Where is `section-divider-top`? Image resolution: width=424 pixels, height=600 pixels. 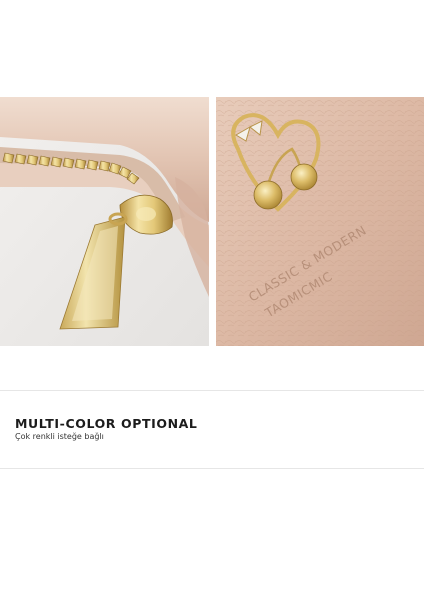
section-divider-top is located at coordinates (212, 390).